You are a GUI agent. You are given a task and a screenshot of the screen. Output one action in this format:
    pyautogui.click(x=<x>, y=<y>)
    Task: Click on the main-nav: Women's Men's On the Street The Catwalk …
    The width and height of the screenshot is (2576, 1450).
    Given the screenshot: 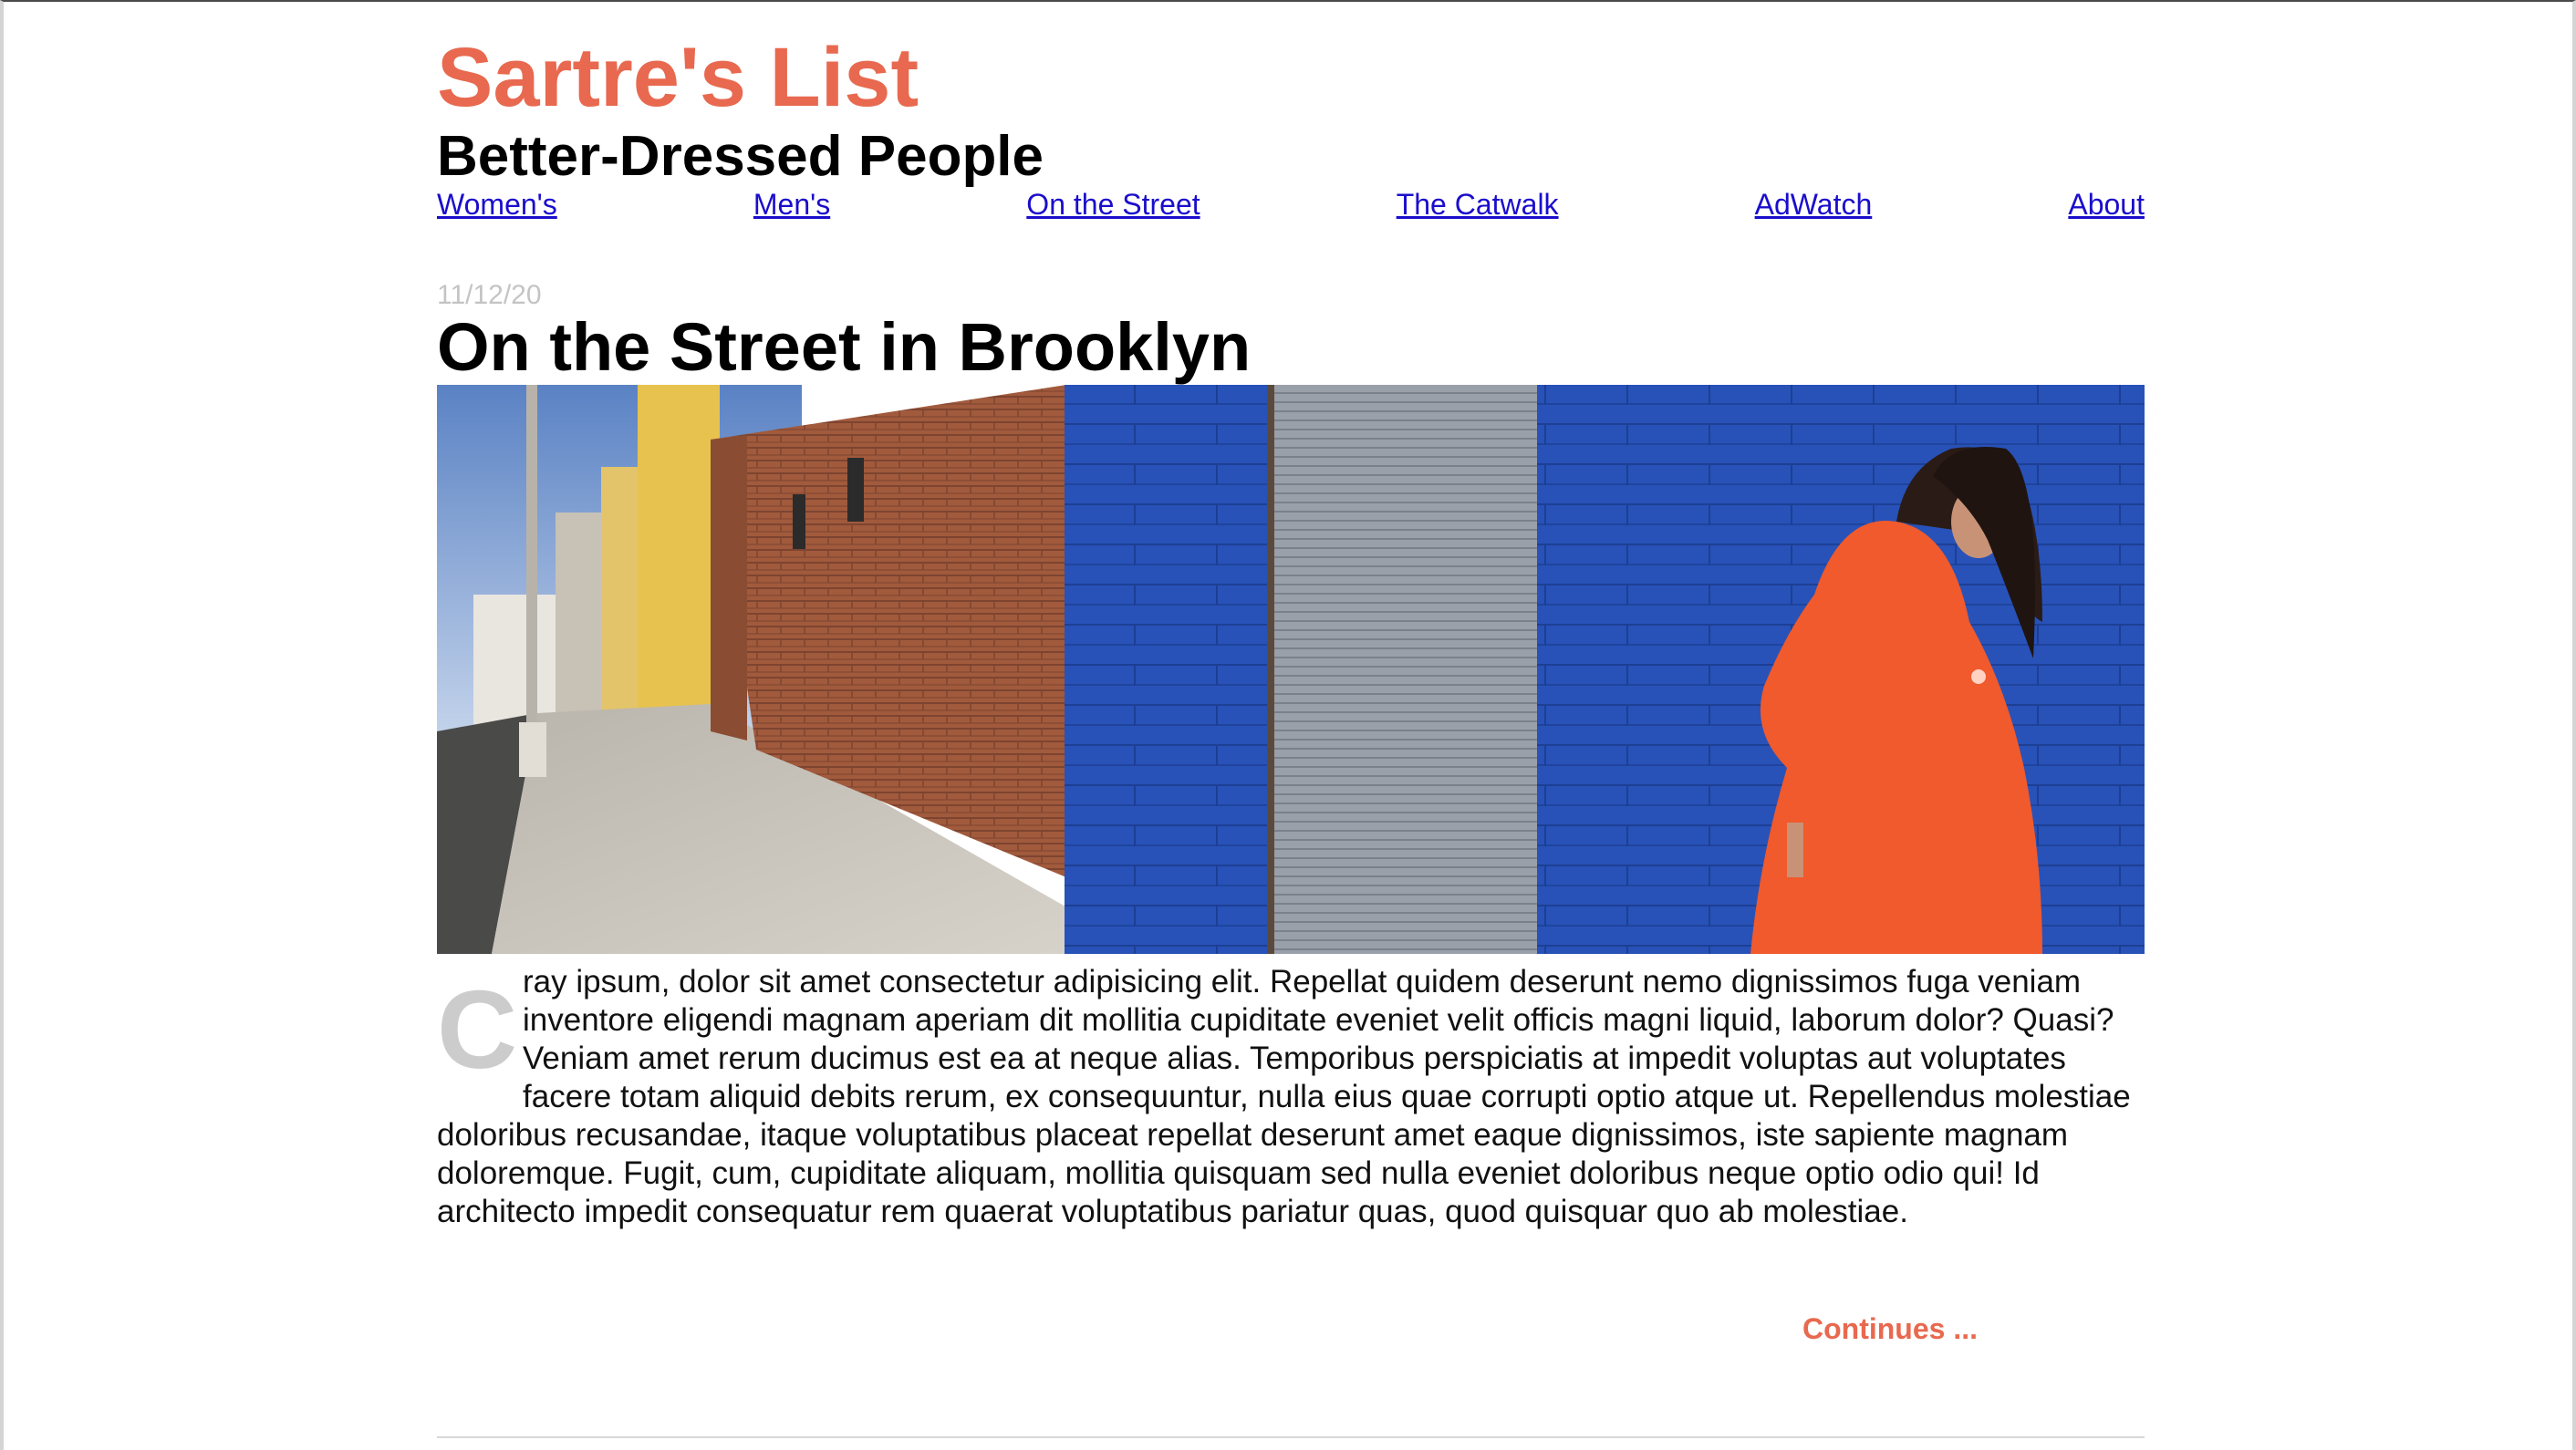 What is the action you would take?
    pyautogui.click(x=1291, y=204)
    